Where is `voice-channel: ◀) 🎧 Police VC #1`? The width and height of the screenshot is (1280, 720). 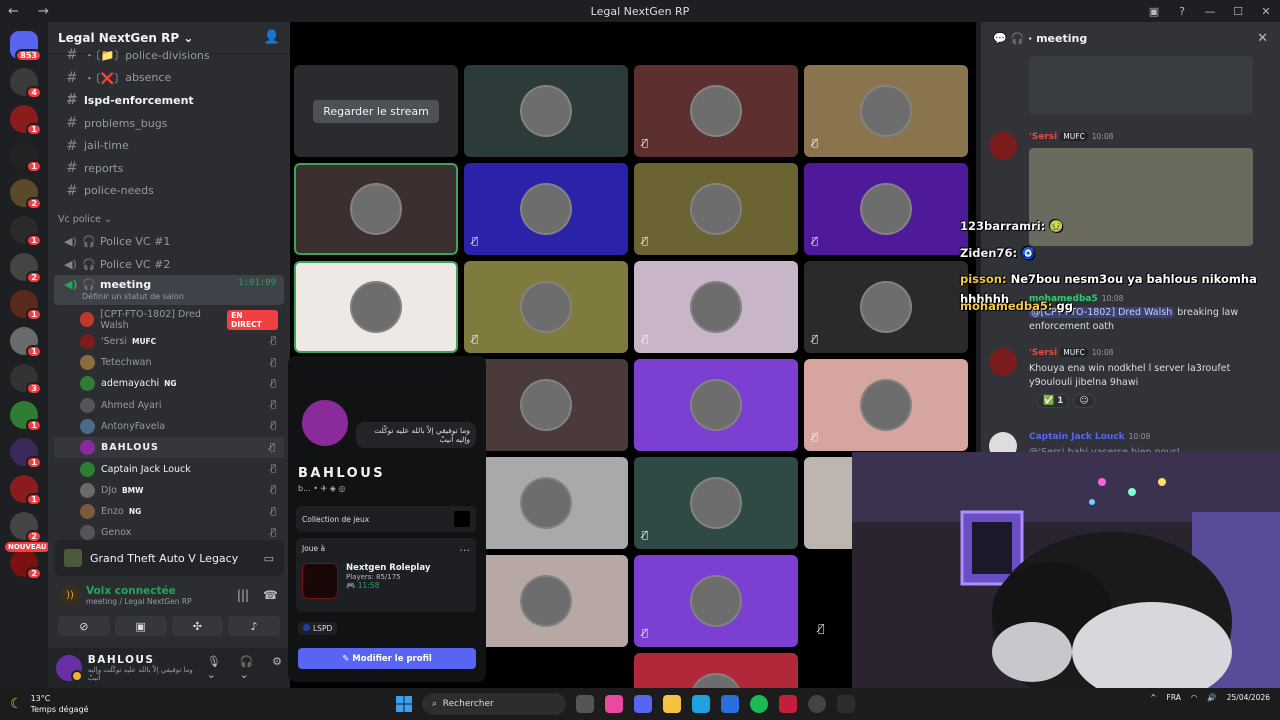 voice-channel: ◀) 🎧 Police VC #1 is located at coordinates (169, 241).